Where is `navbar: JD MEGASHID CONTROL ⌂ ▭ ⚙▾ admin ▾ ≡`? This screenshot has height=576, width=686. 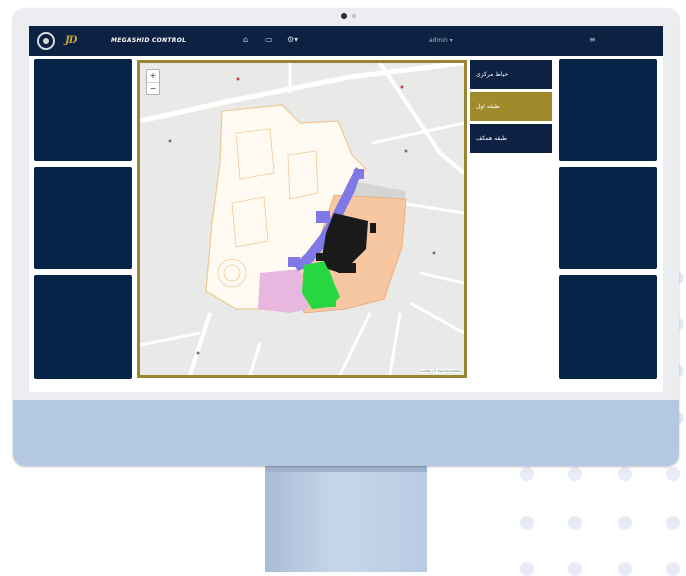
navbar: JD MEGASHID CONTROL ⌂ ▭ ⚙▾ admin ▾ ≡ is located at coordinates (346, 41).